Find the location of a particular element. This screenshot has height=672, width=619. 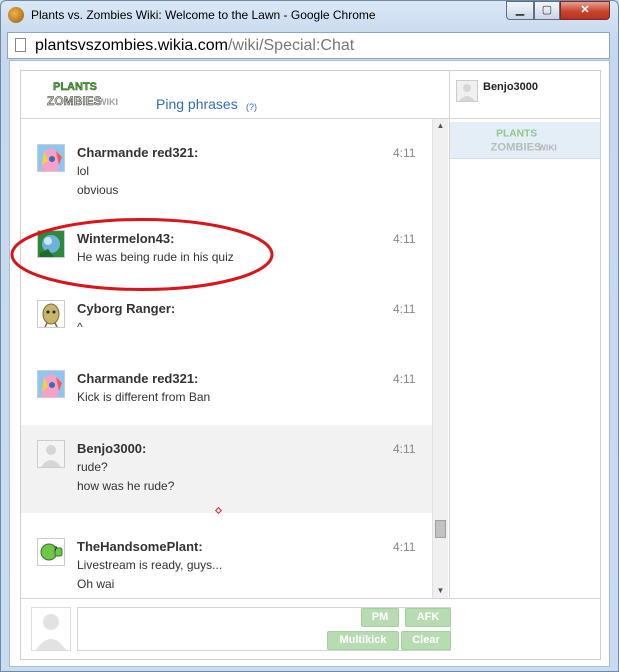

wiki-logo: PLANTS ZOMBIES WIKI is located at coordinates (85, 94).